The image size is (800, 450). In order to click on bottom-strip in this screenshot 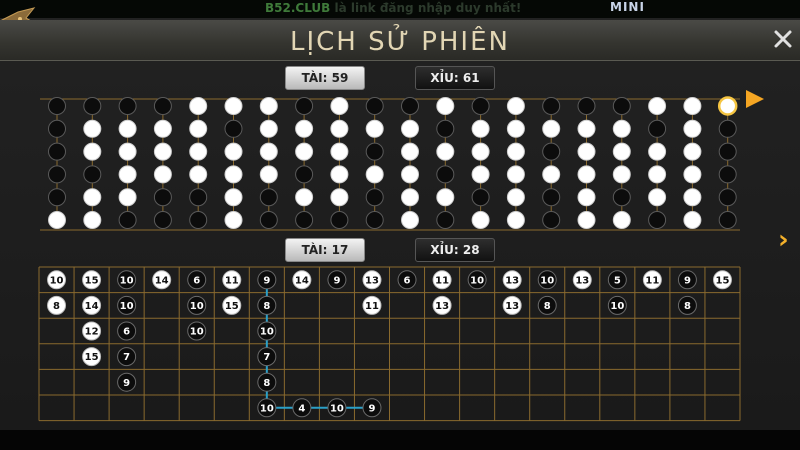, I will do `click(400, 440)`.